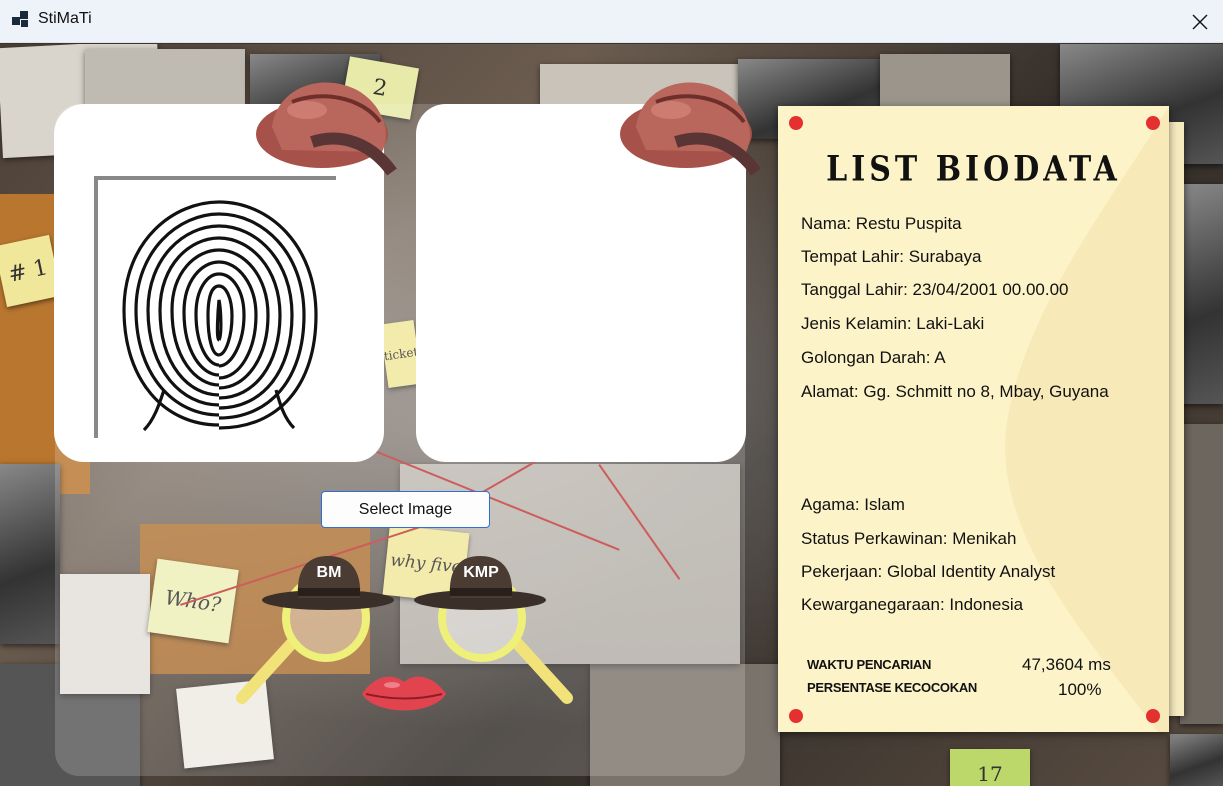  What do you see at coordinates (928, 571) in the screenshot?
I see `field-pekerjaan: Pekerjaan: Global Identity Analyst` at bounding box center [928, 571].